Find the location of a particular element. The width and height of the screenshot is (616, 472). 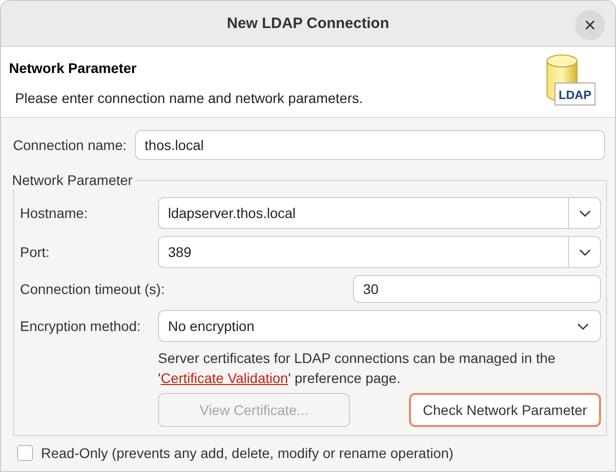

checkbox-label: Read-Only (prevents any add, delete, modify or rename operation) is located at coordinates (247, 453).